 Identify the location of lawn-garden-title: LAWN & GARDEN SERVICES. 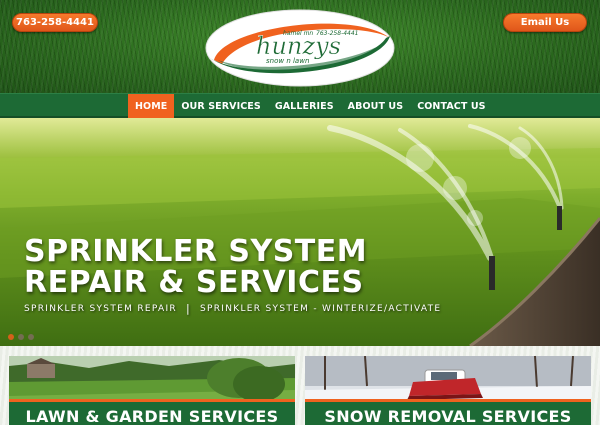
(152, 412).